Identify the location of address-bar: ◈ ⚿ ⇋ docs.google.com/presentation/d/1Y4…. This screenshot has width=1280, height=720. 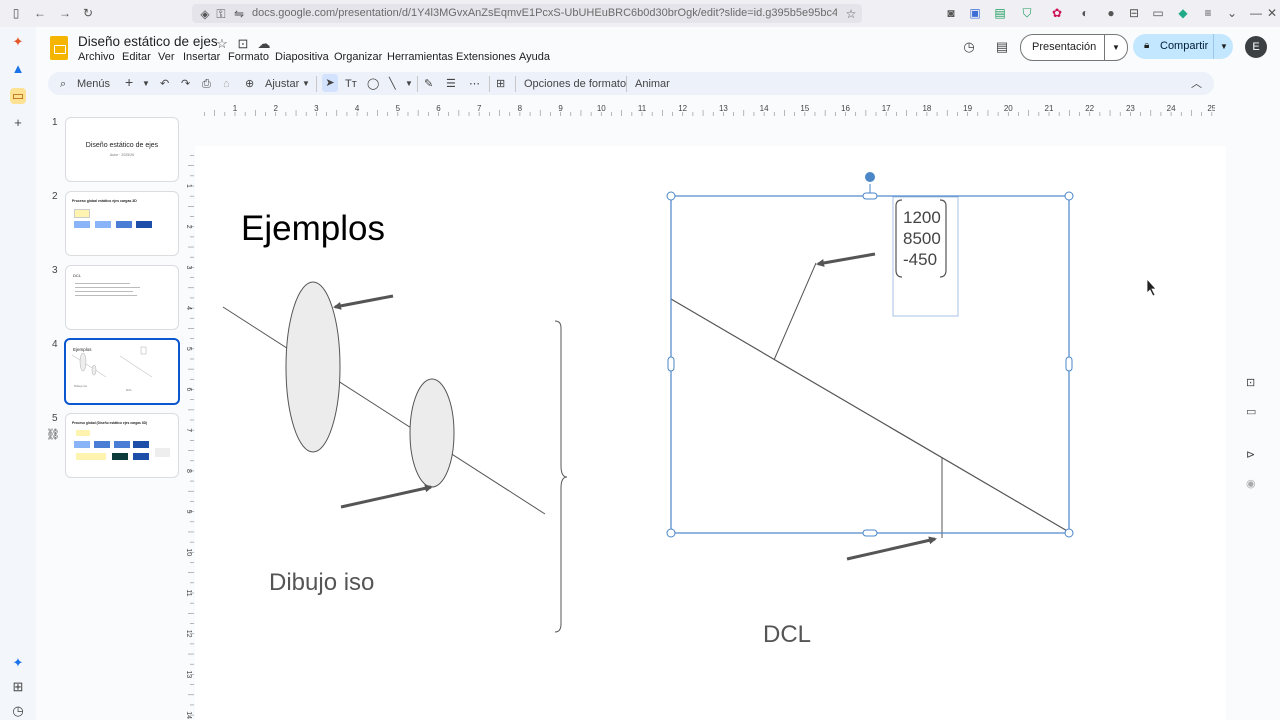
(527, 13).